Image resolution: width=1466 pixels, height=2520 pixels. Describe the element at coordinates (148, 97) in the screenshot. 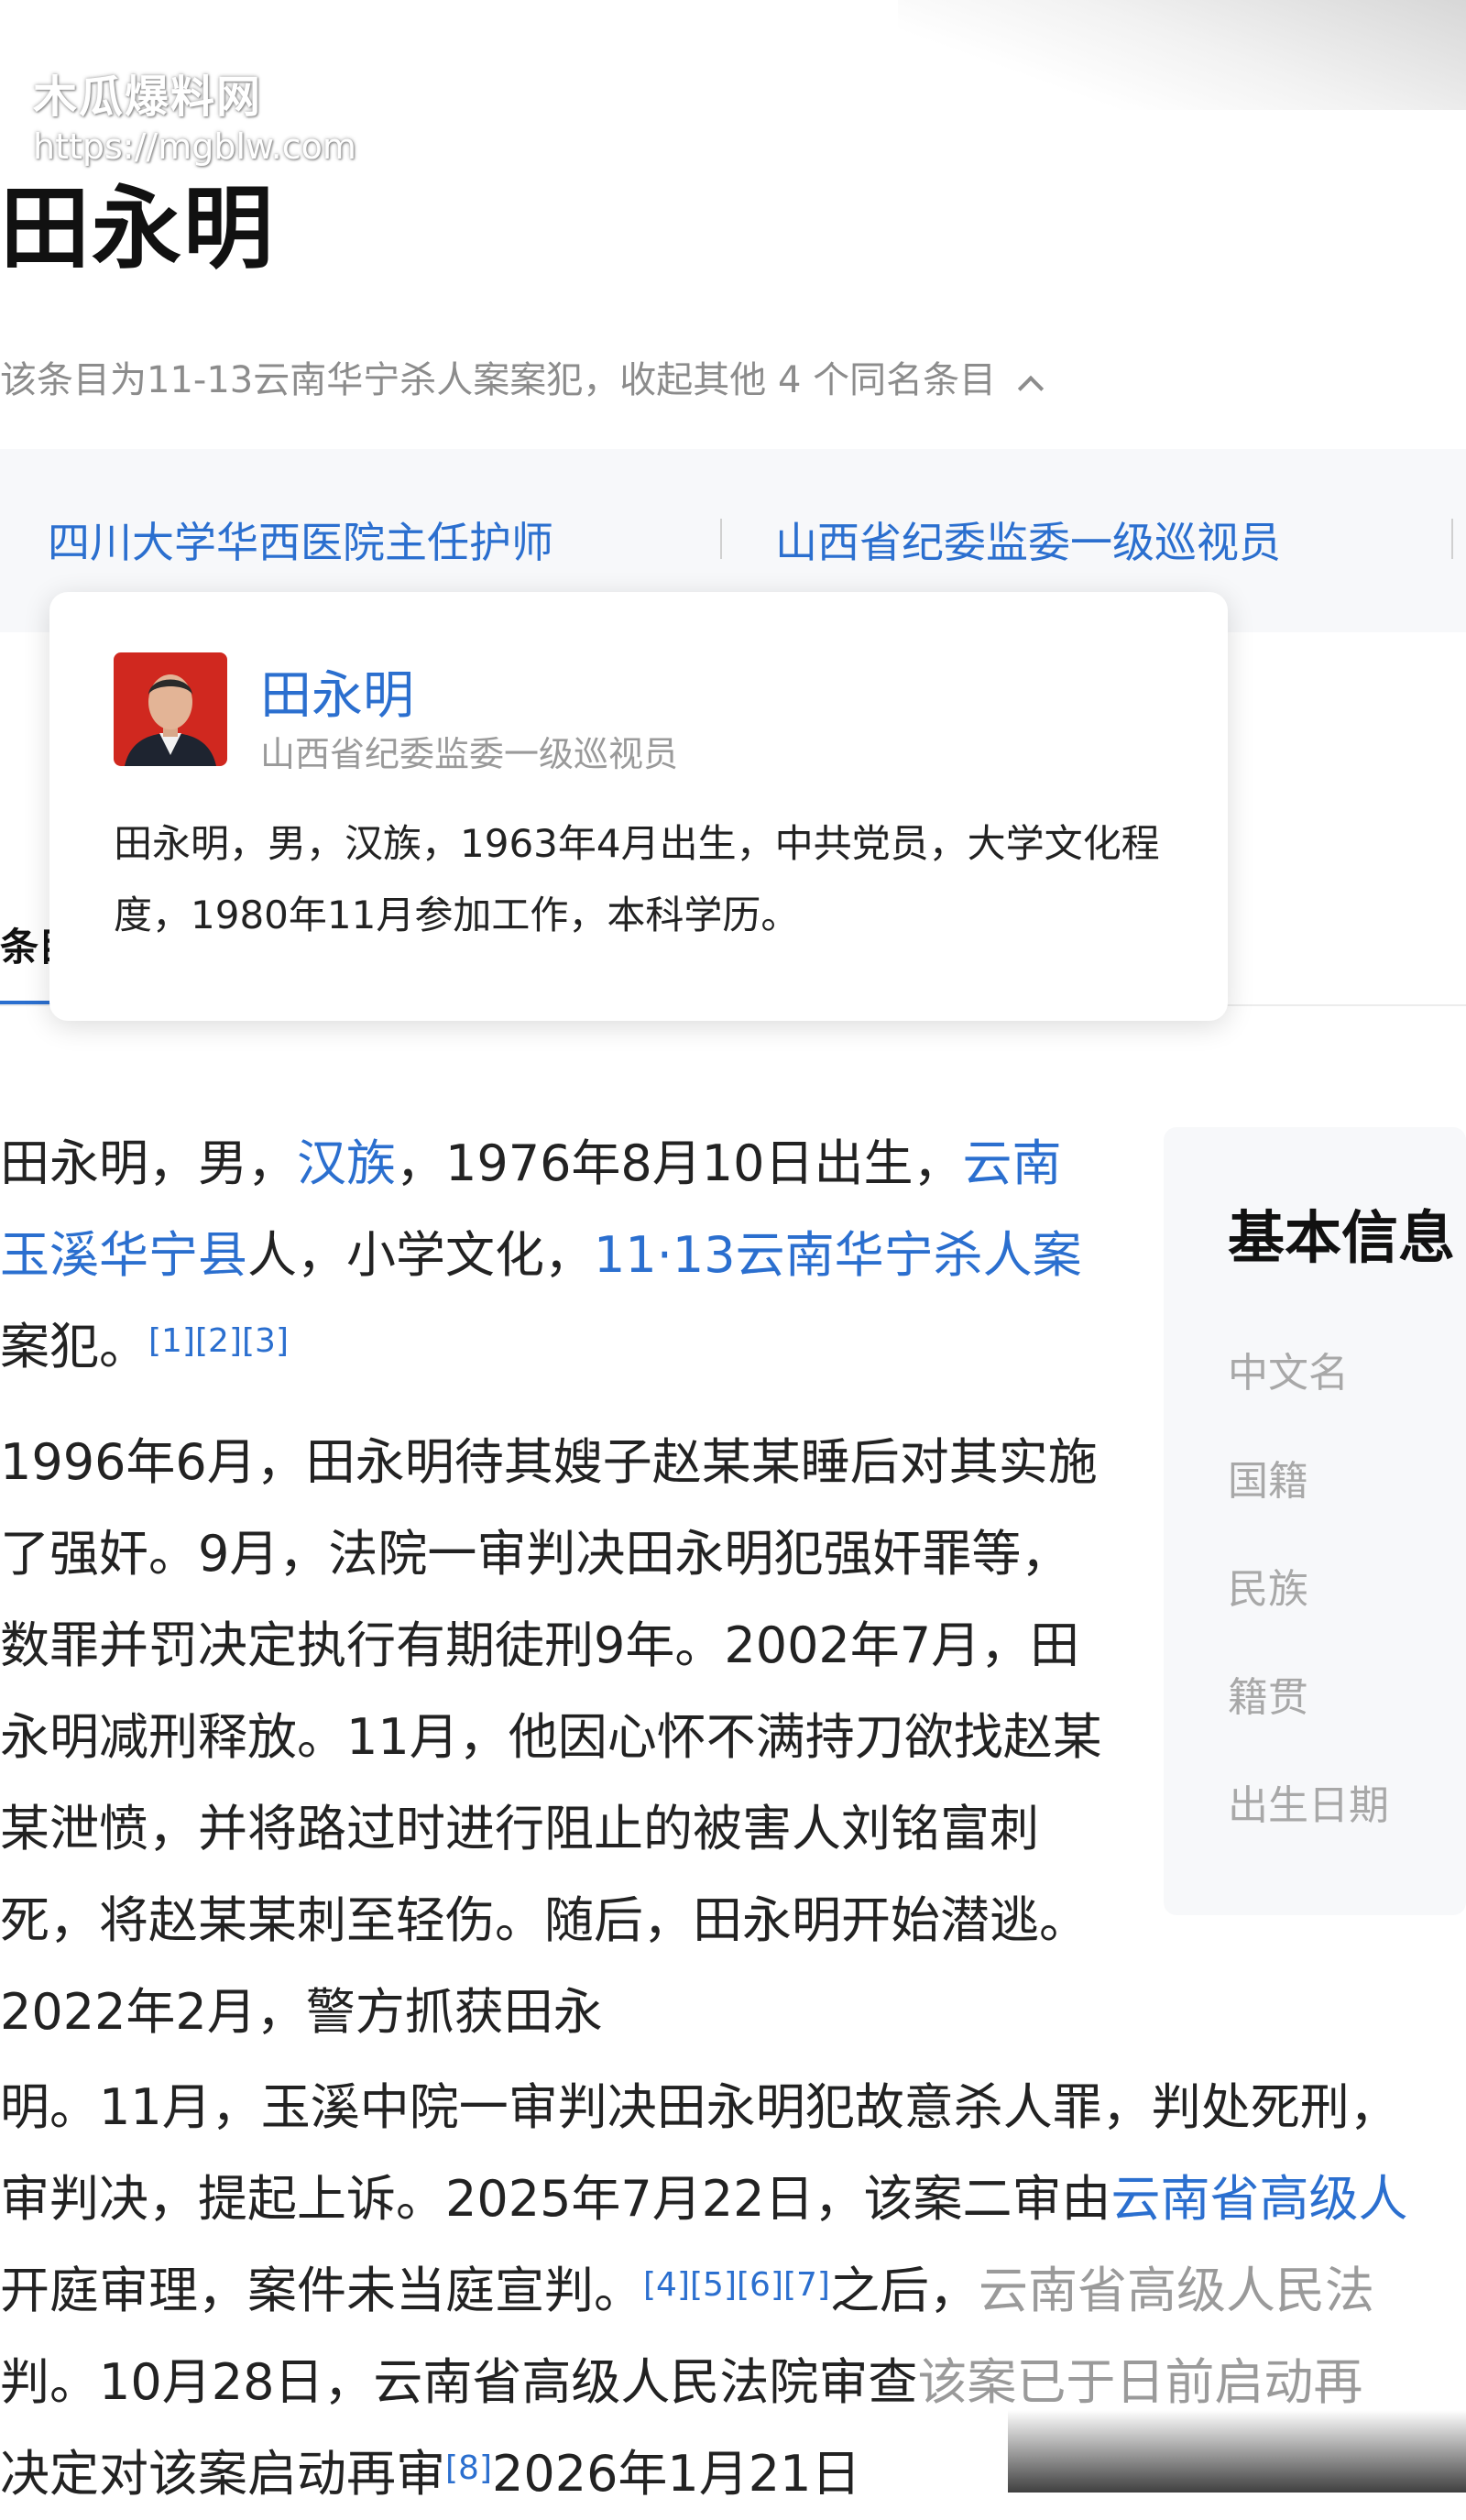

I see `watermark-site-name: 木瓜爆料网` at that location.